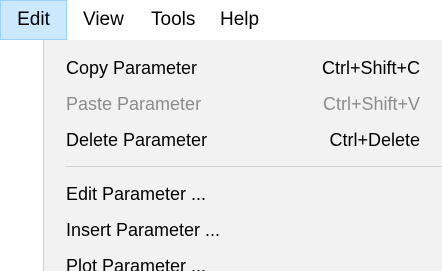 The height and width of the screenshot is (271, 442). Describe the element at coordinates (33, 20) in the screenshot. I see `menu-edit: Edit` at that location.